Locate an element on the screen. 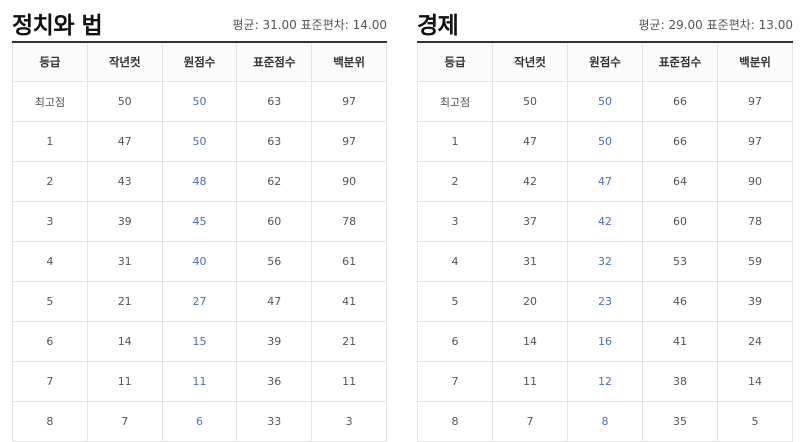 The width and height of the screenshot is (800, 442). table-row: 8 7 6 33 3 is located at coordinates (199, 421).